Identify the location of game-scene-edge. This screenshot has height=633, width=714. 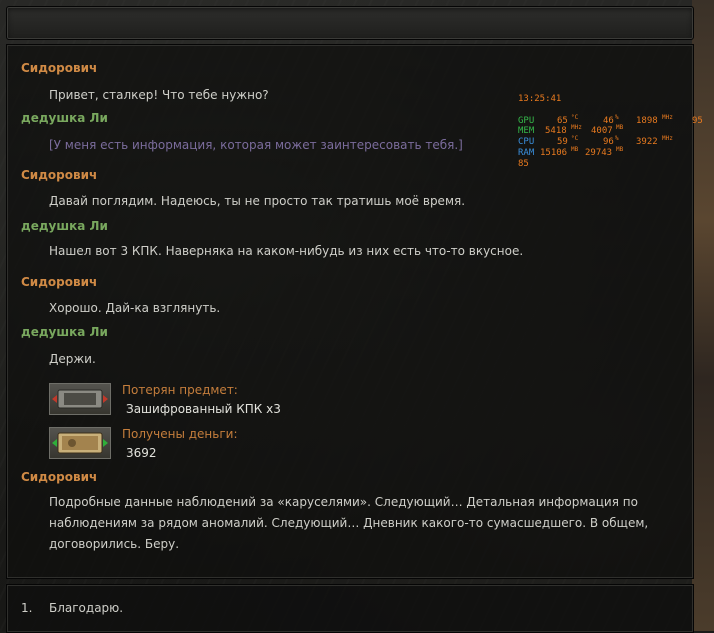
(703, 315).